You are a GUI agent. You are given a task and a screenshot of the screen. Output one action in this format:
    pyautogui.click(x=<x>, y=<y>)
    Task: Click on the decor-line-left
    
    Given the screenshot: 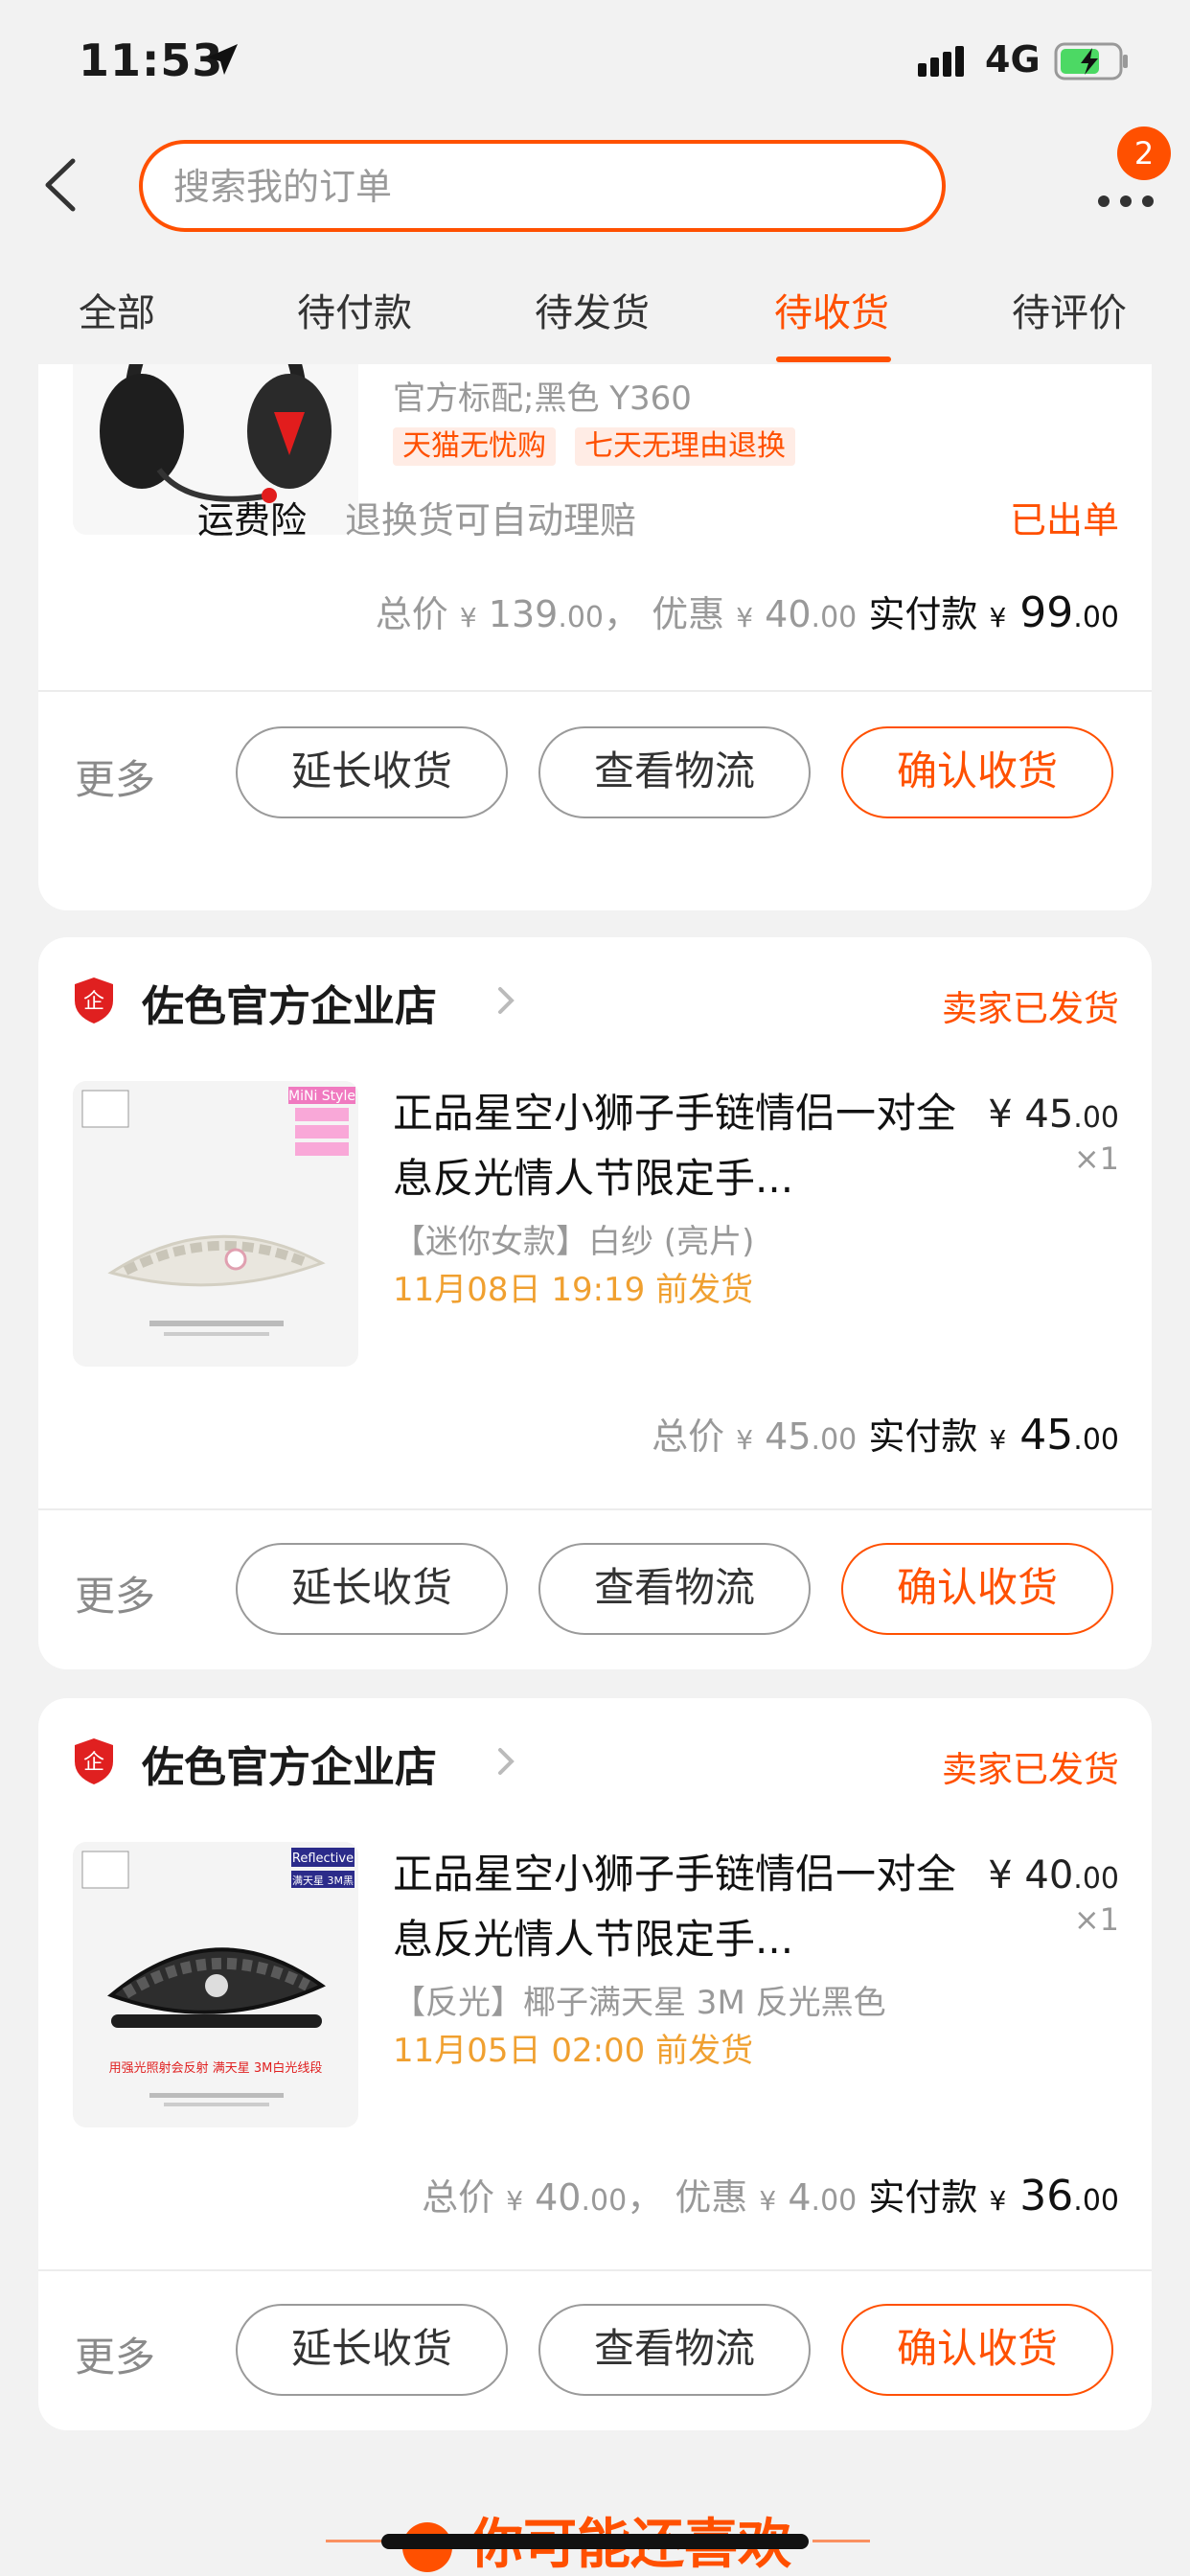 What is the action you would take?
    pyautogui.click(x=358, y=2541)
    